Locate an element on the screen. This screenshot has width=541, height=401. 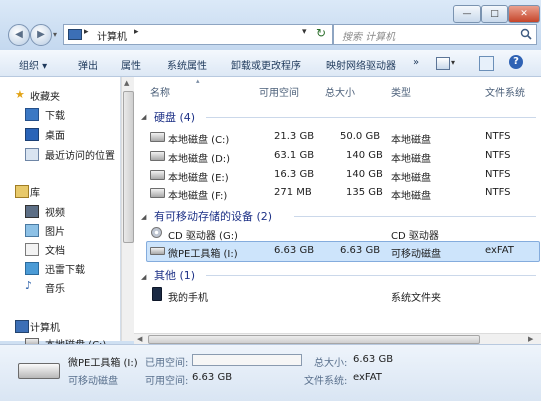
sort-arrow-icon: ▴ is located at coordinates (198, 81).